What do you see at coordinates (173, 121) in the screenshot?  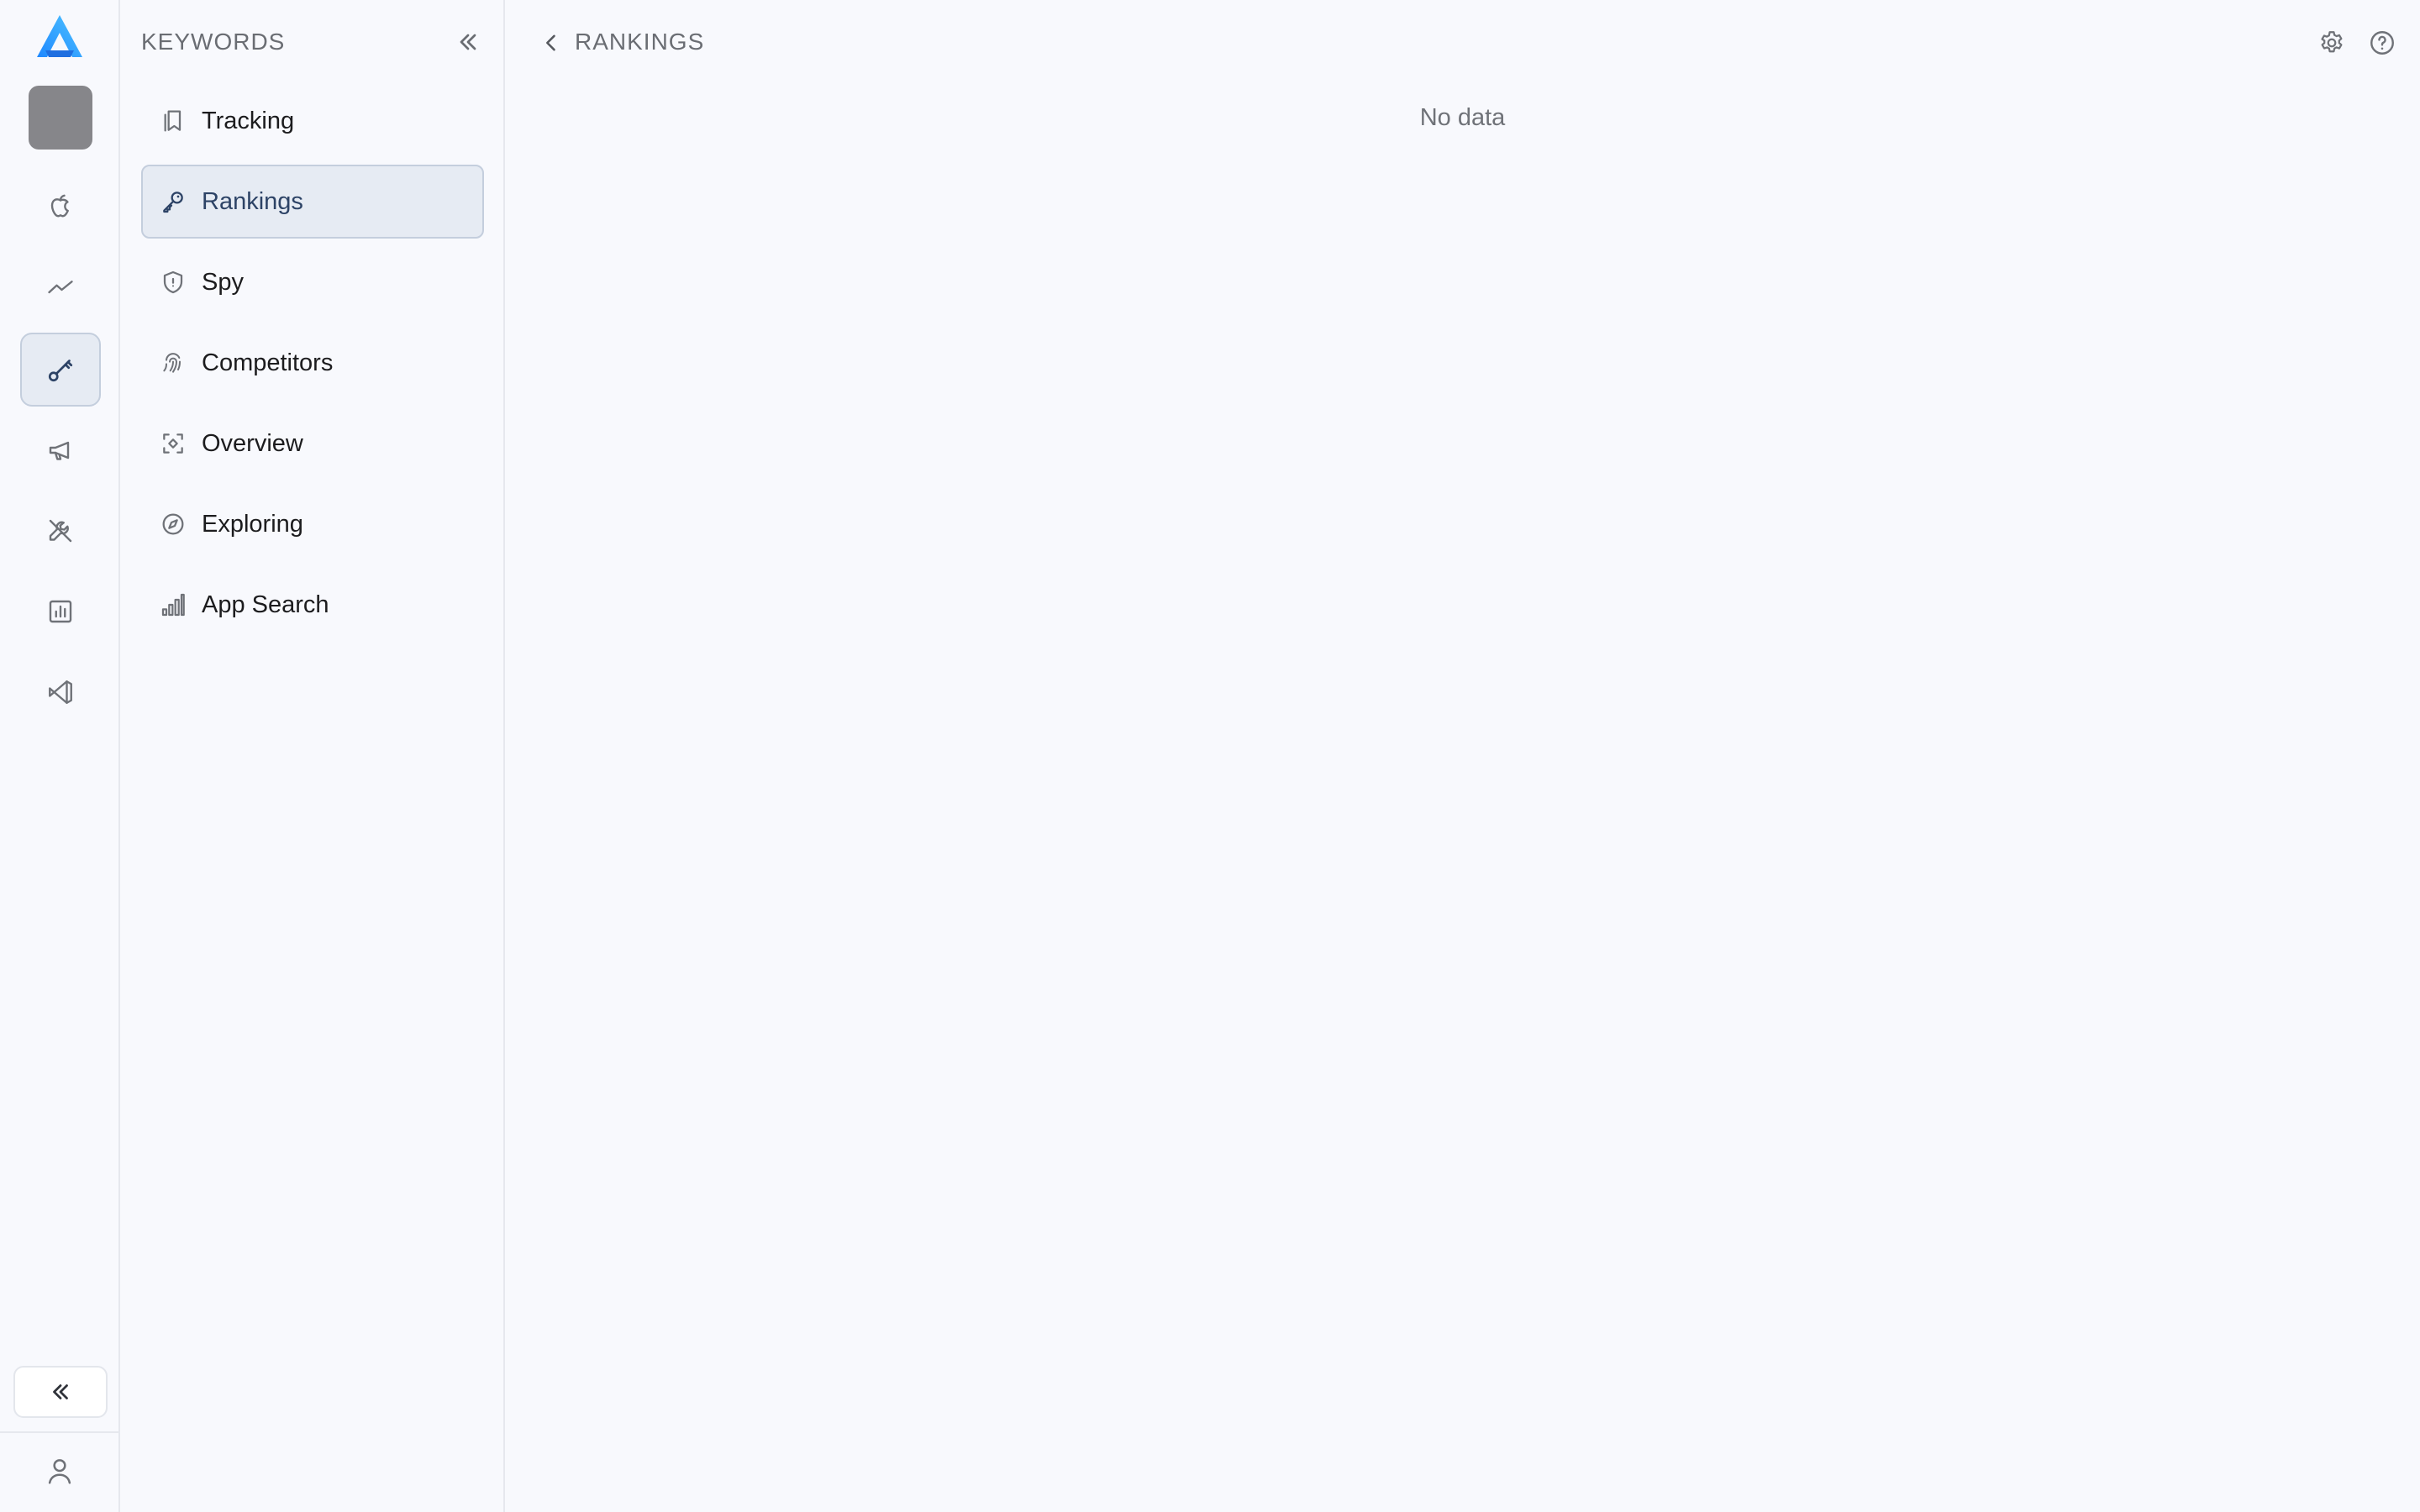 I see `bookmark-icon` at bounding box center [173, 121].